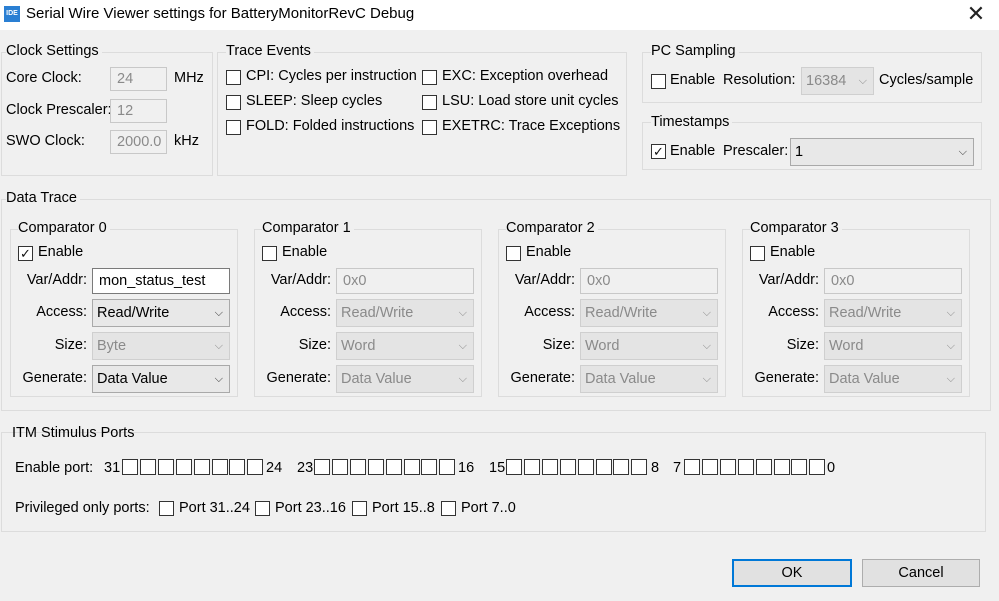 This screenshot has width=999, height=601. What do you see at coordinates (976, 14) in the screenshot?
I see `close-icon: ✕` at bounding box center [976, 14].